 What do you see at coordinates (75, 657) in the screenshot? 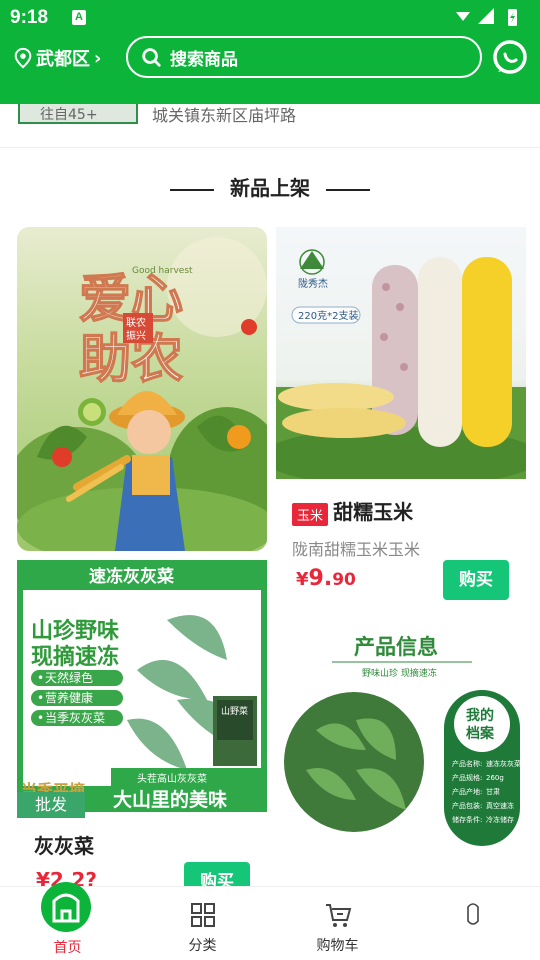
I see `greens-headline-2: 现摘速冻` at bounding box center [75, 657].